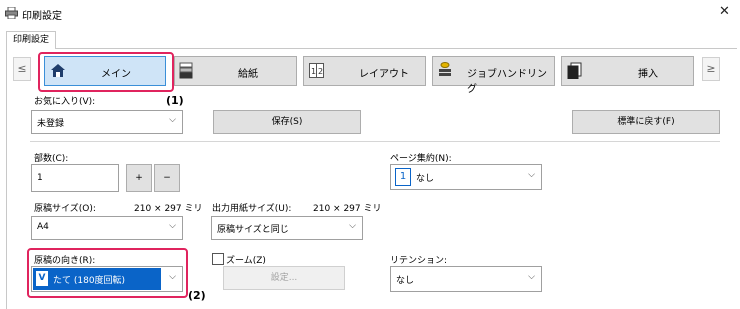  I want to click on tab-print-settings: 印刷設定, so click(31, 40).